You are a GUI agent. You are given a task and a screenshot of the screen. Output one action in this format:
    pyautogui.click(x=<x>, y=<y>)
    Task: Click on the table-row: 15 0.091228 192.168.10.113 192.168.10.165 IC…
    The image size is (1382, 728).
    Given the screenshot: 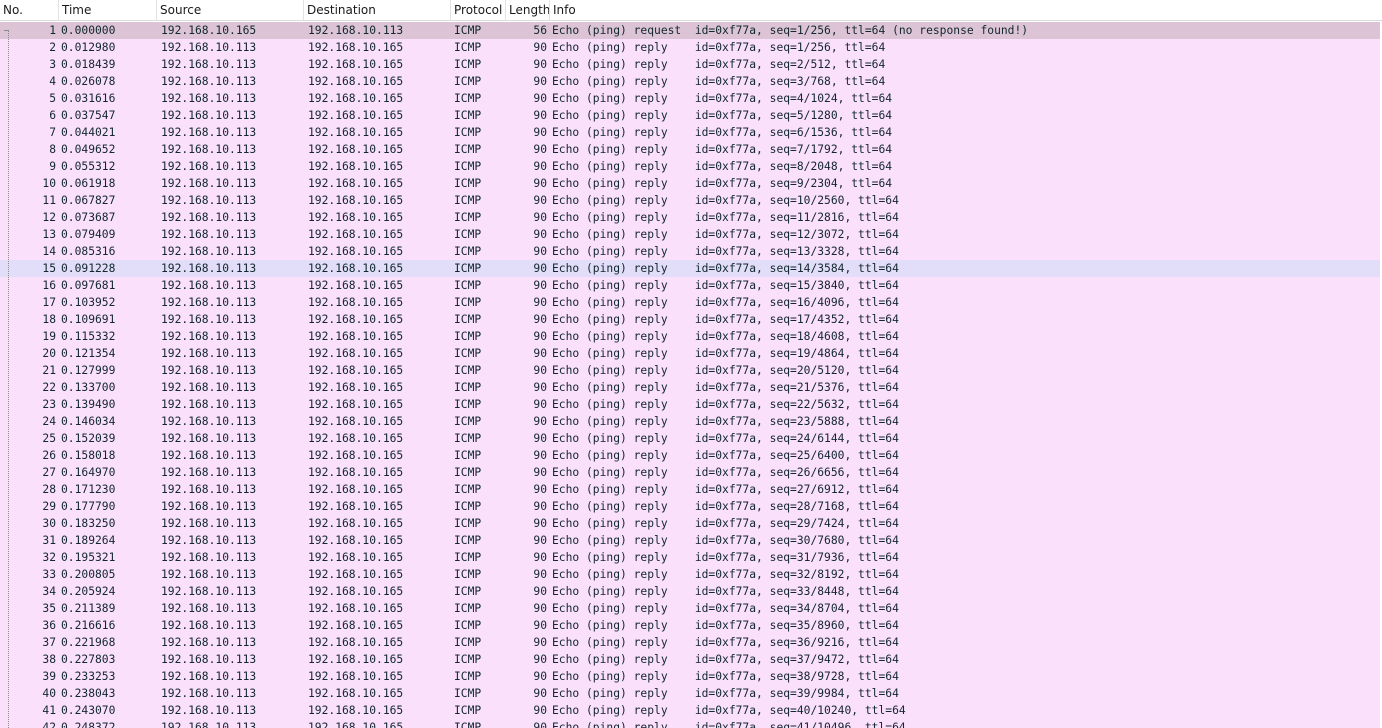 What is the action you would take?
    pyautogui.click(x=691, y=268)
    